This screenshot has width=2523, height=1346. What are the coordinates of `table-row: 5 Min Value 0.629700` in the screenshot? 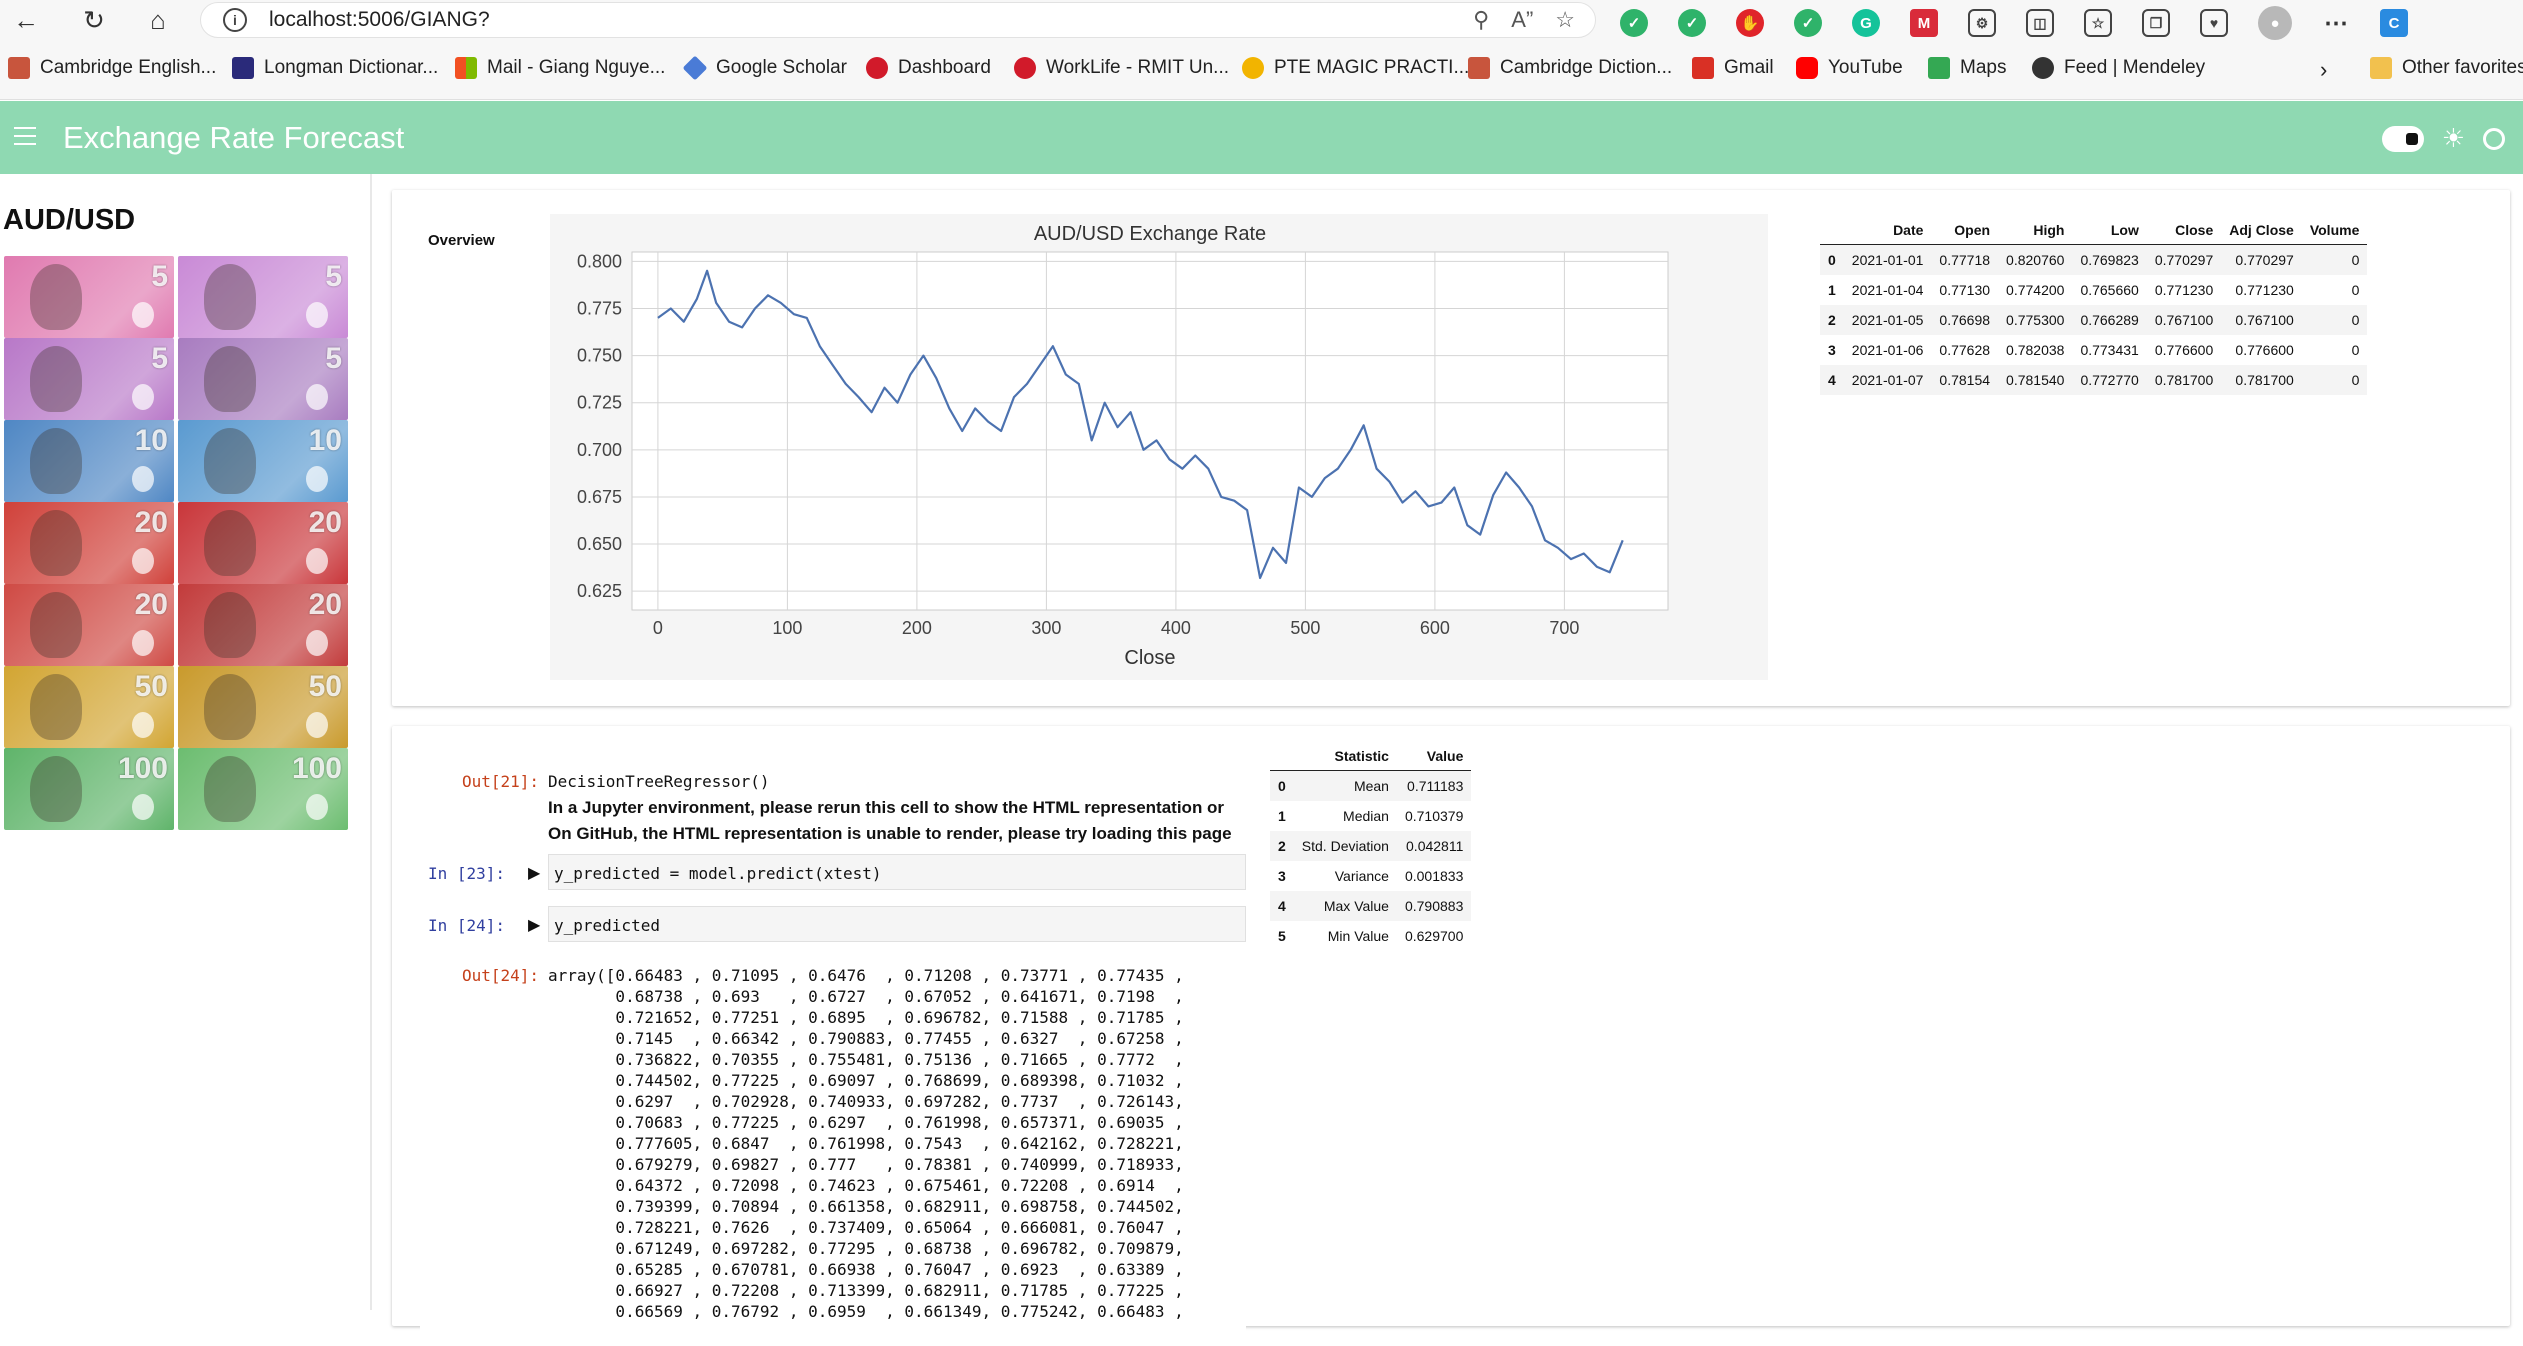 It's located at (1370, 936).